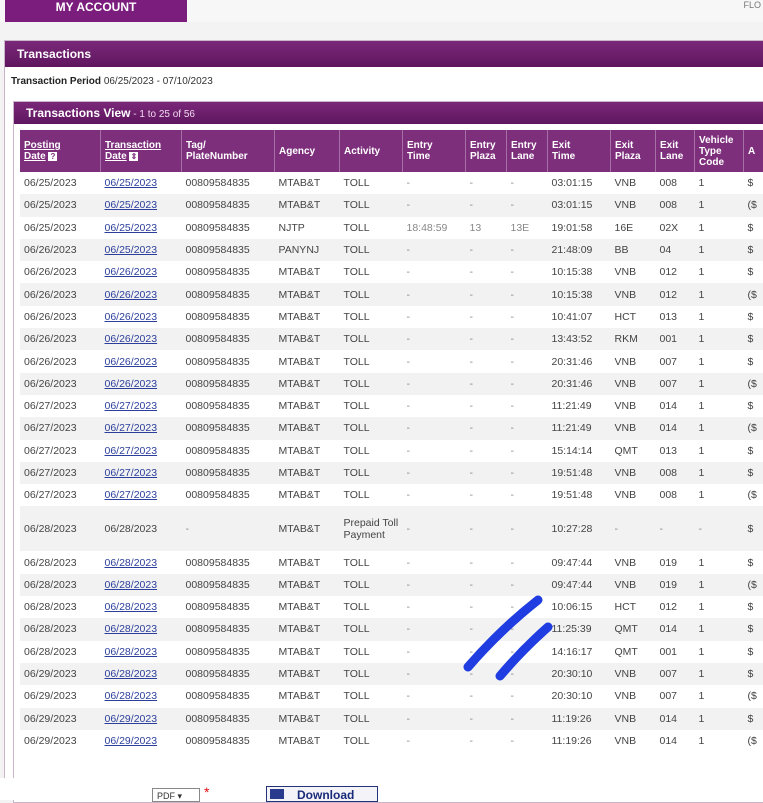 The height and width of the screenshot is (803, 763). What do you see at coordinates (141, 151) in the screenshot?
I see `col-transaction-date: TransactionDate ⇕` at bounding box center [141, 151].